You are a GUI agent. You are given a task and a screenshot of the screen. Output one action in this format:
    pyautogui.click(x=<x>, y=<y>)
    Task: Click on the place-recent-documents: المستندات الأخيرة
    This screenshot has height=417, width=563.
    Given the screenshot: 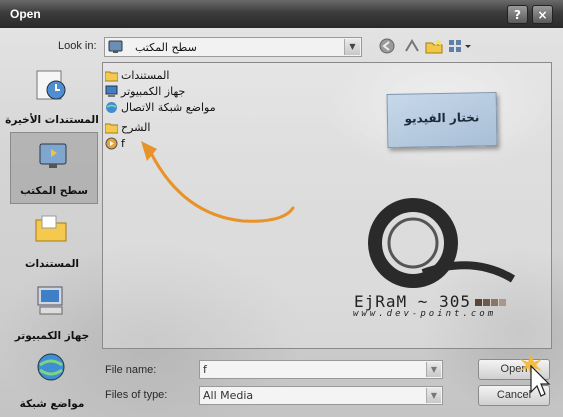 What is the action you would take?
    pyautogui.click(x=52, y=97)
    